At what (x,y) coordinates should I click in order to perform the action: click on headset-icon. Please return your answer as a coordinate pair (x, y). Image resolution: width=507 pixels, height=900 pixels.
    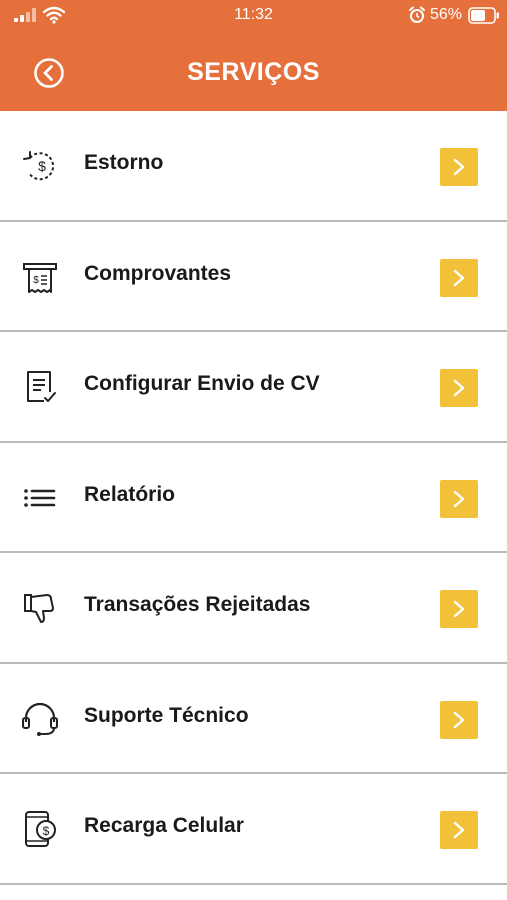
    Looking at the image, I should click on (40, 719).